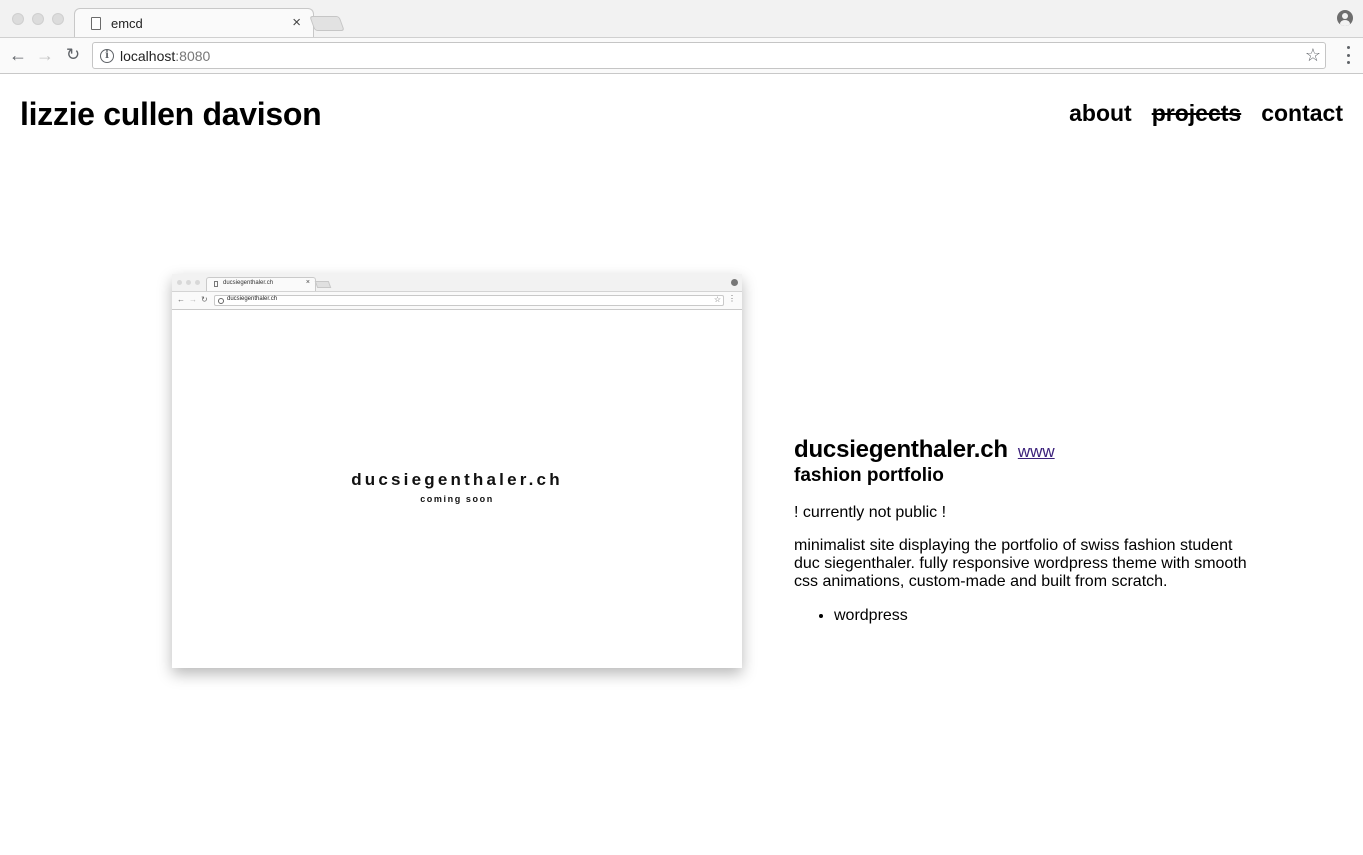 Image resolution: width=1363 pixels, height=855 pixels. What do you see at coordinates (127, 23) in the screenshot?
I see `tab-title: emcd` at bounding box center [127, 23].